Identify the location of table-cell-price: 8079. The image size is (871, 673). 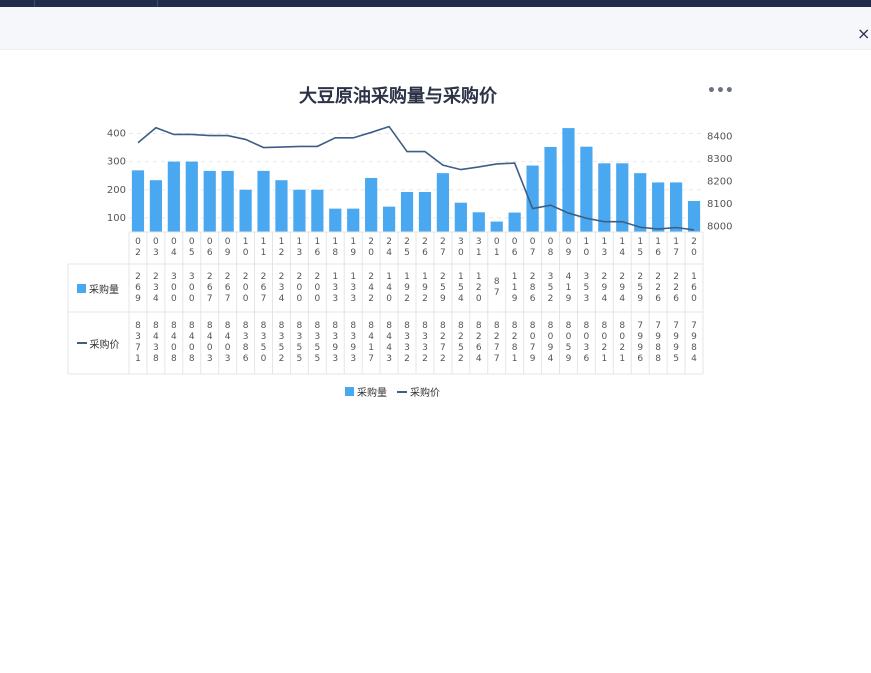
(532, 342).